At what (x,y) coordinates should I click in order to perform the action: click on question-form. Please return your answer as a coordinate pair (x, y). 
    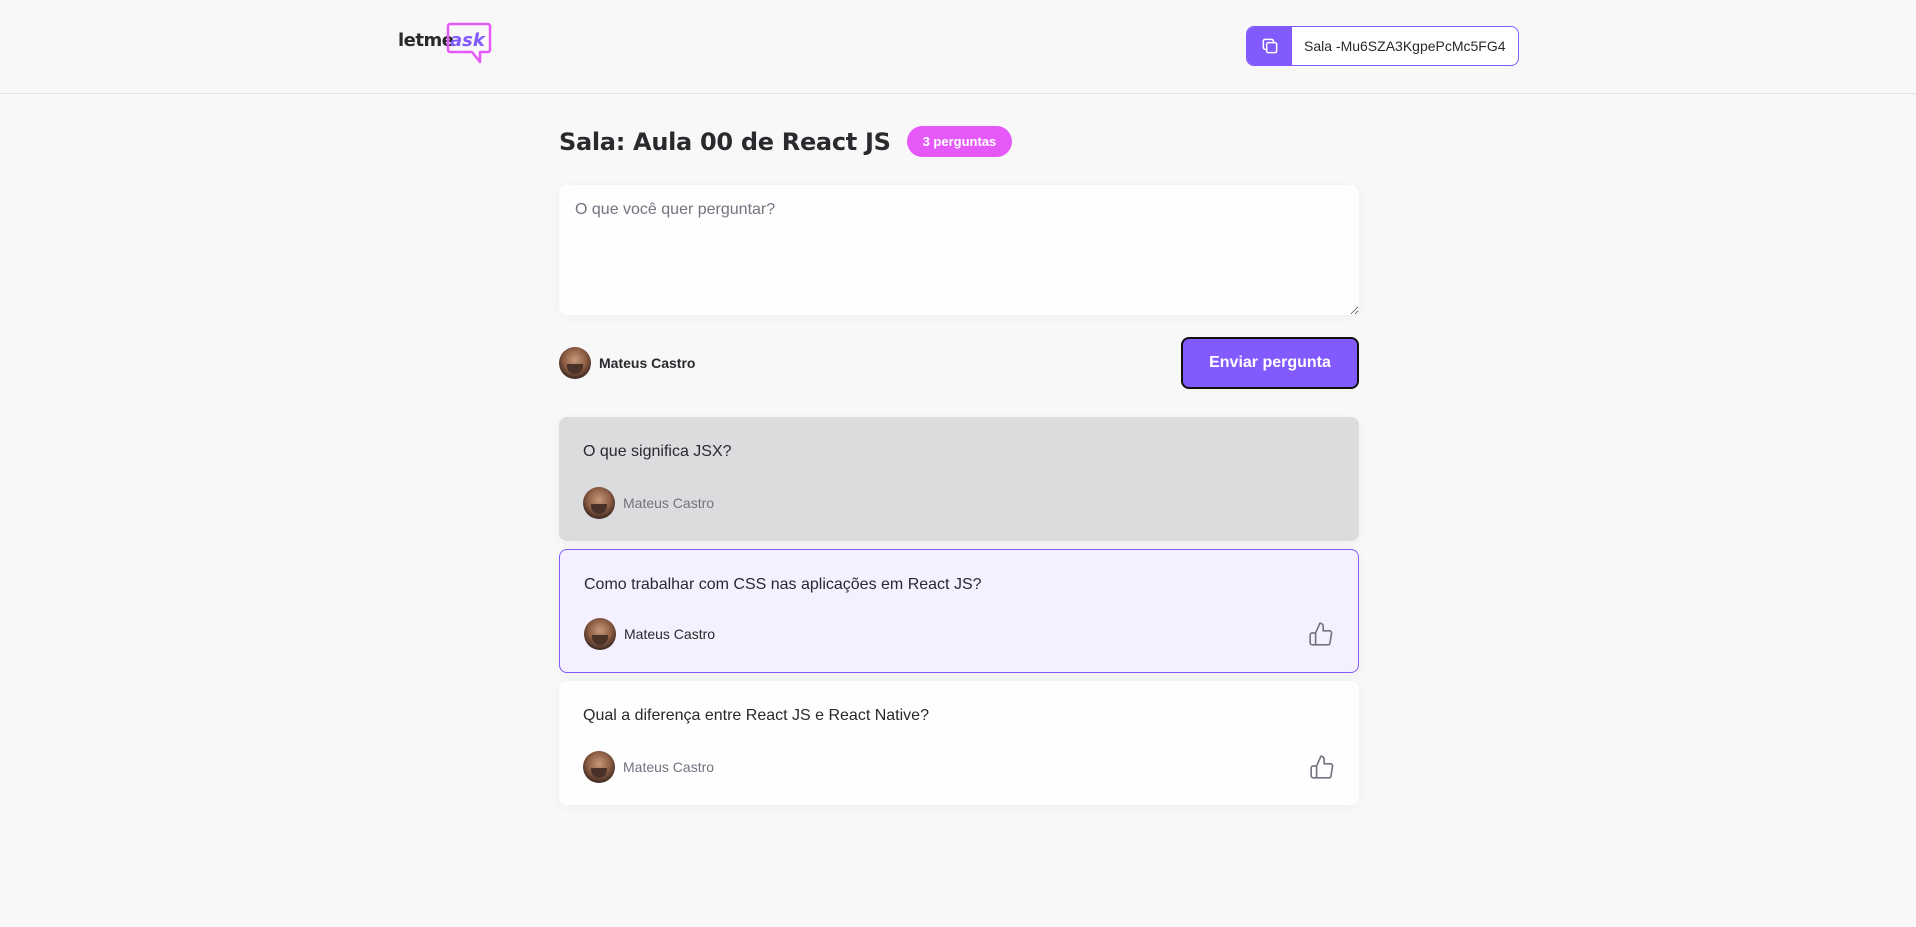
    Looking at the image, I should click on (959, 252).